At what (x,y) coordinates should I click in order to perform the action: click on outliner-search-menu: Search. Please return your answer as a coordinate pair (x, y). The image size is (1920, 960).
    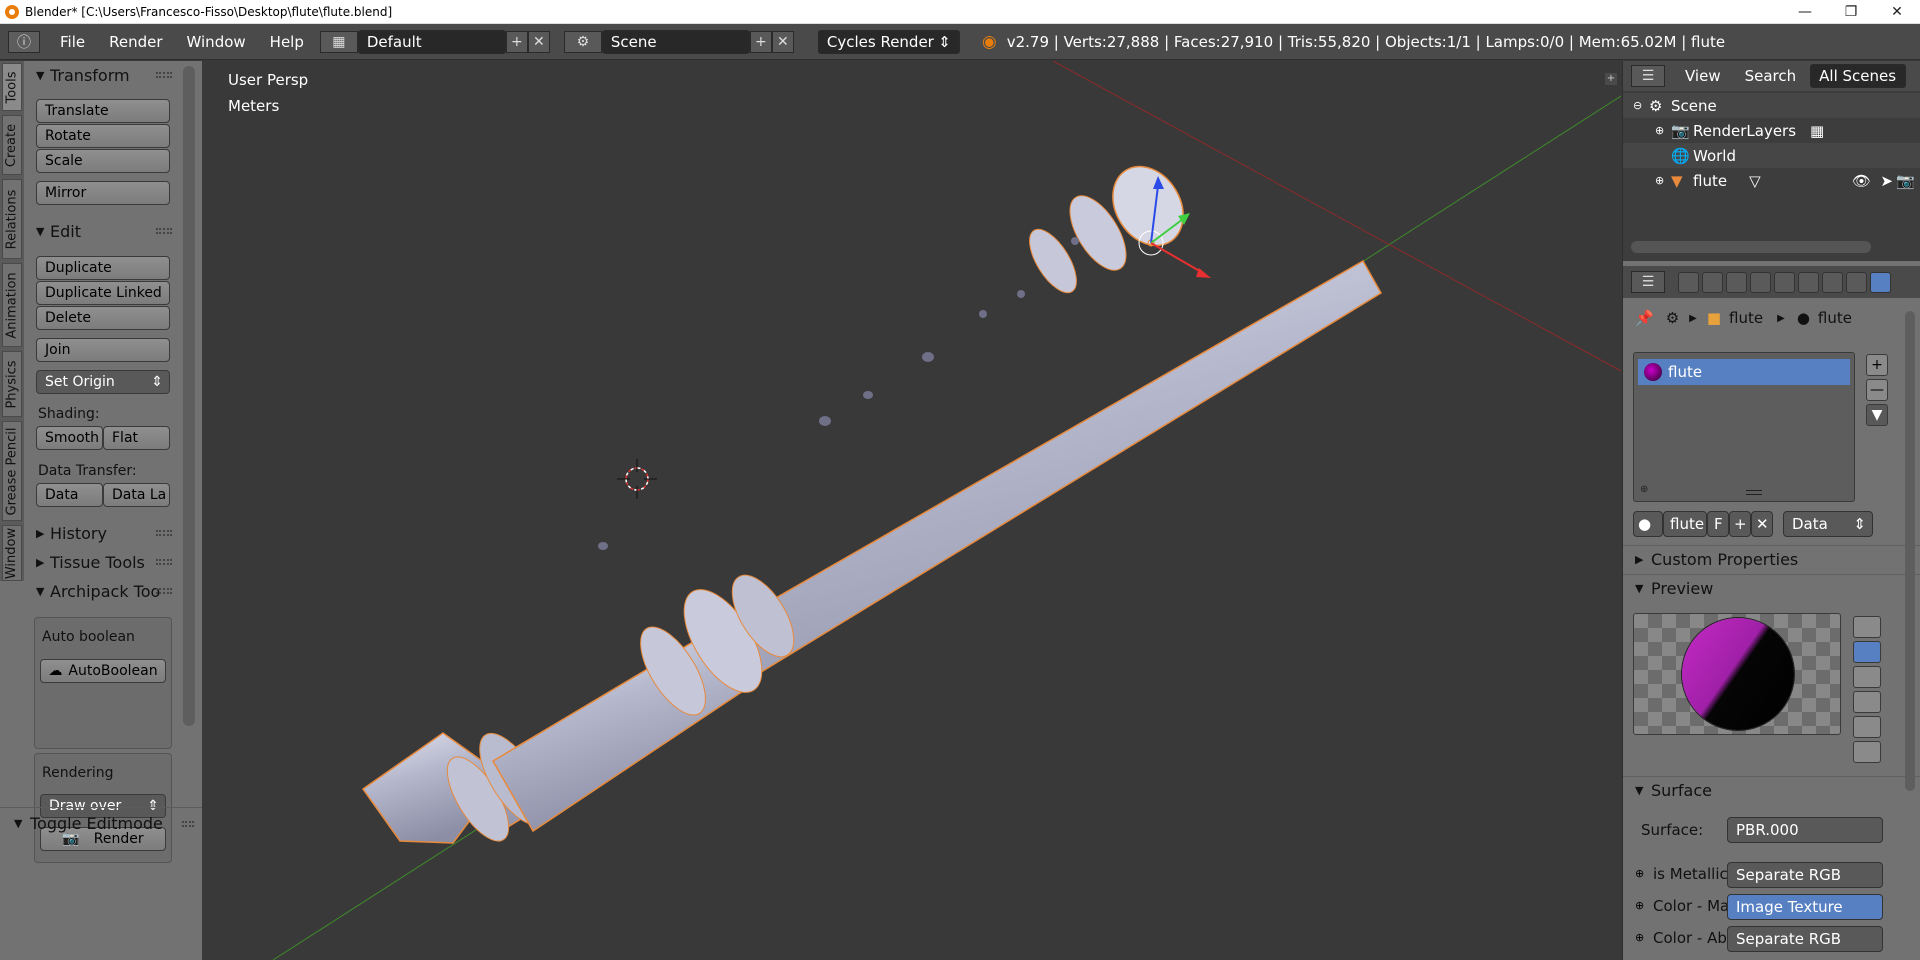
    Looking at the image, I should click on (1771, 76).